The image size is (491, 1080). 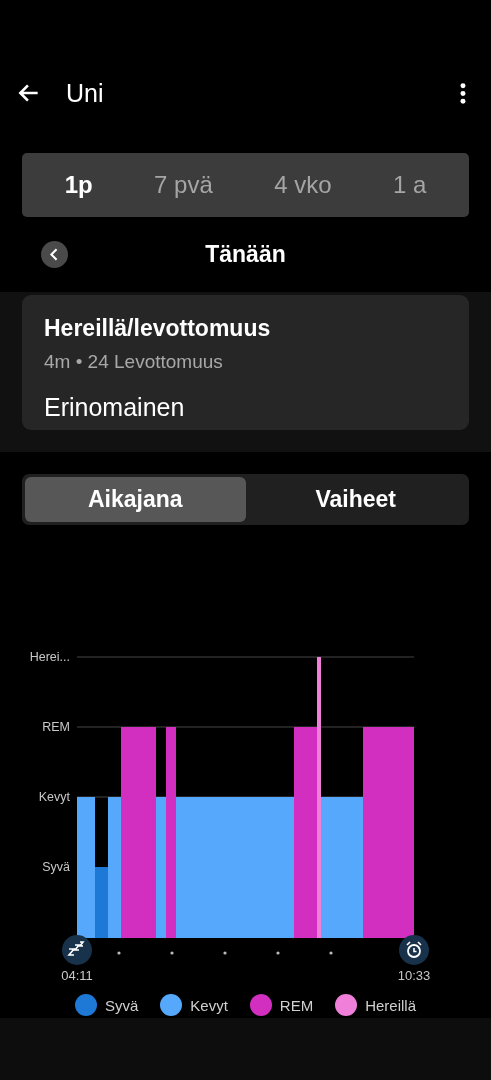 What do you see at coordinates (77, 950) in the screenshot?
I see `sleep-icon` at bounding box center [77, 950].